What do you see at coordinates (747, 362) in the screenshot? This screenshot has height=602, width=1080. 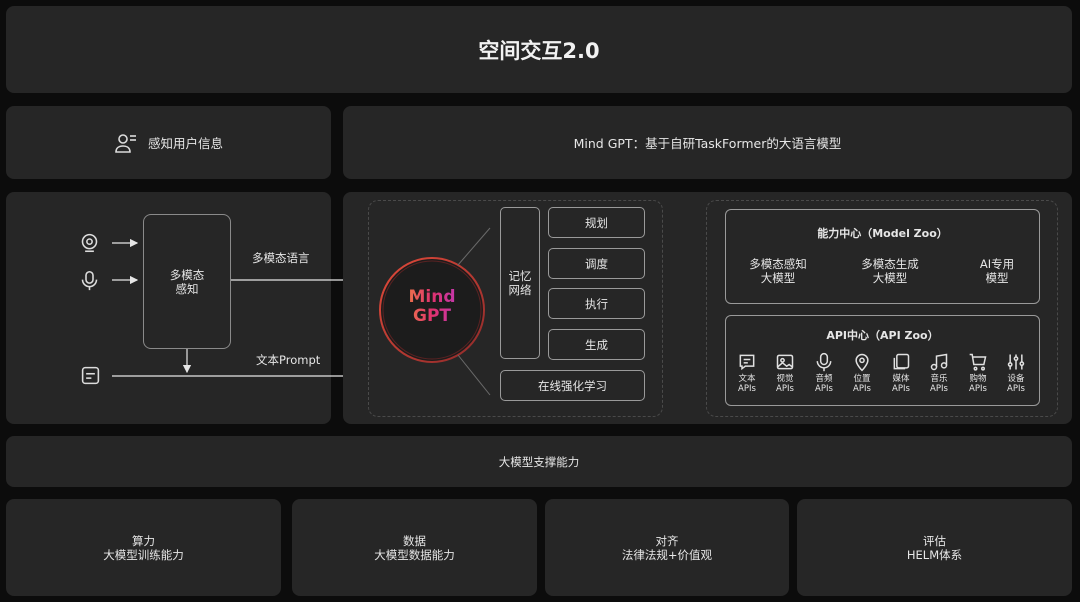 I see `text-icon` at bounding box center [747, 362].